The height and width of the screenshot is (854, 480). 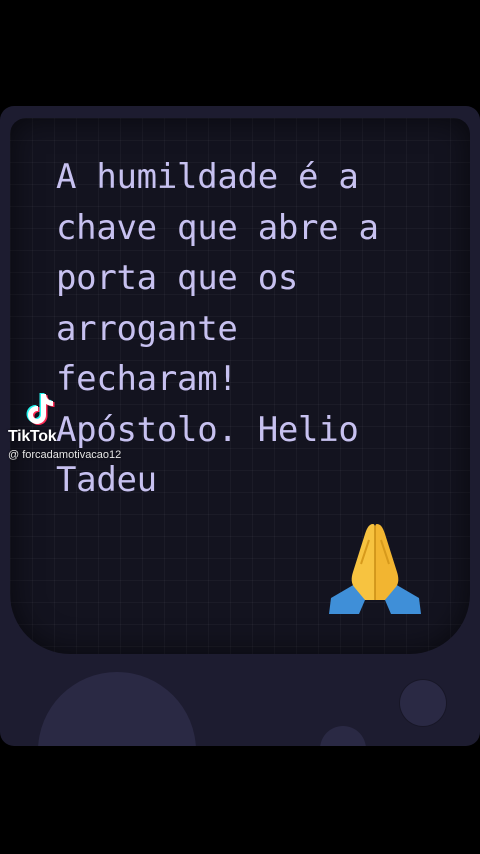 What do you see at coordinates (375, 568) in the screenshot?
I see `folded-hands-icon` at bounding box center [375, 568].